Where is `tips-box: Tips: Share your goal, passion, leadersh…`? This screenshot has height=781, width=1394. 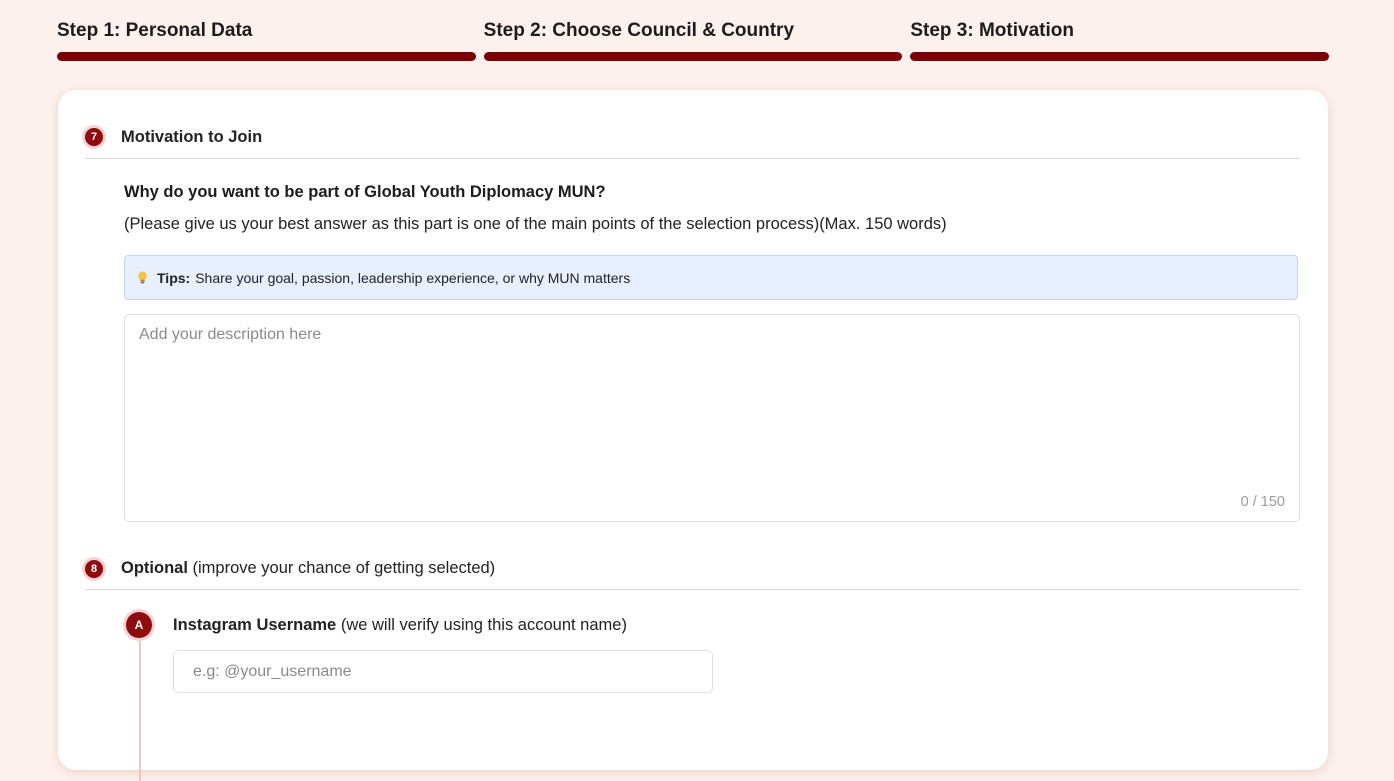
tips-box: Tips: Share your goal, passion, leadersh… is located at coordinates (711, 277).